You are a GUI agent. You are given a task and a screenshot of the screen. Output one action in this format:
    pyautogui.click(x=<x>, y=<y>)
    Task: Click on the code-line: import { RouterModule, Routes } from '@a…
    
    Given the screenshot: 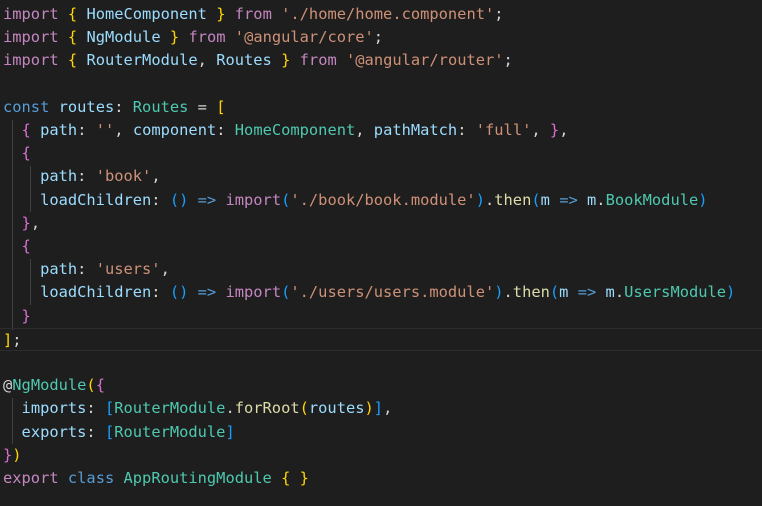 What is the action you would take?
    pyautogui.click(x=256, y=60)
    